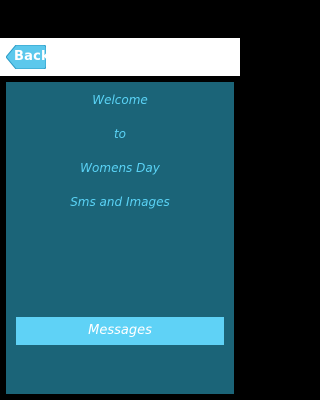 The height and width of the screenshot is (400, 320). I want to click on status-bar, so click(120, 19).